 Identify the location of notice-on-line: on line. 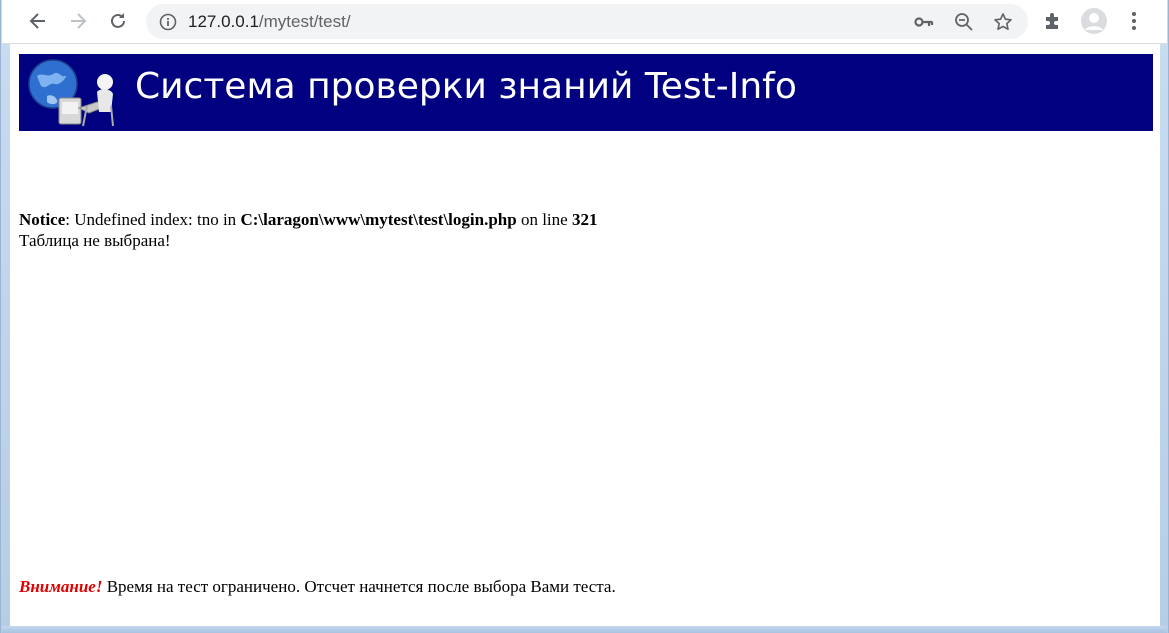
(544, 219).